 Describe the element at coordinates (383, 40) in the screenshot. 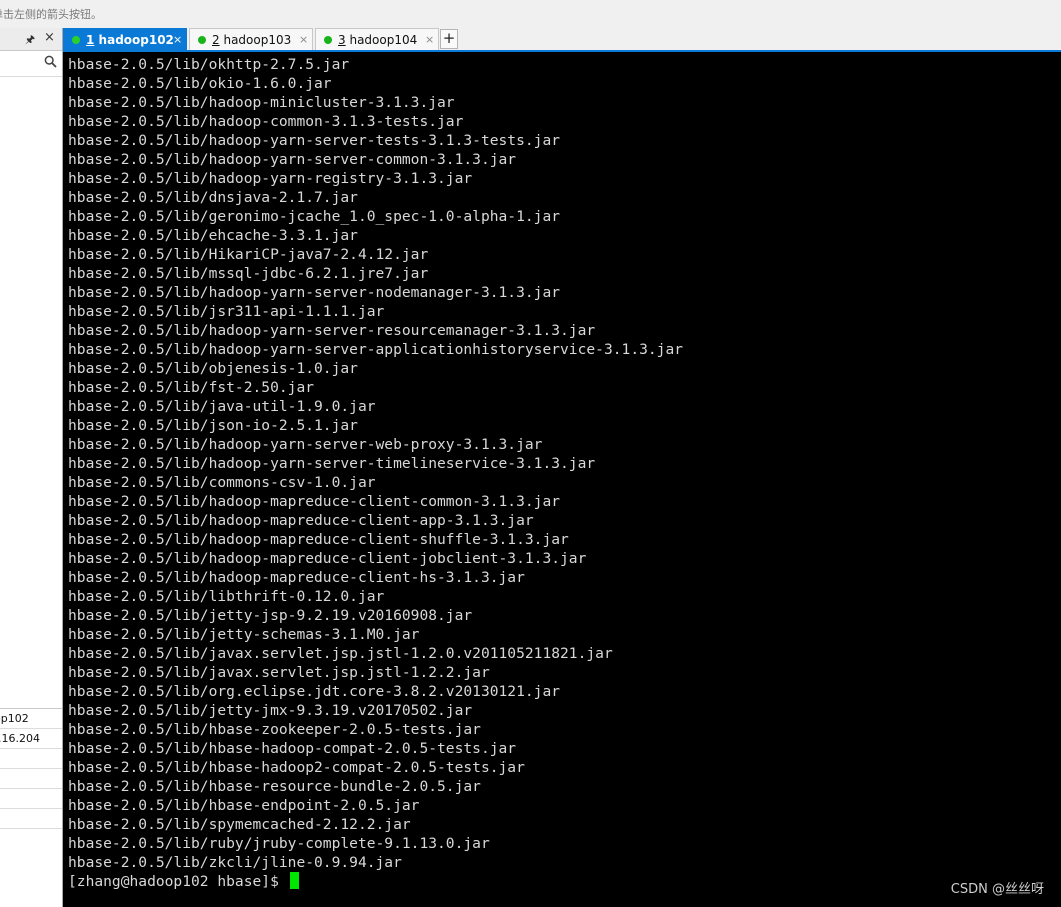

I see `tab-label: hadoop104` at that location.